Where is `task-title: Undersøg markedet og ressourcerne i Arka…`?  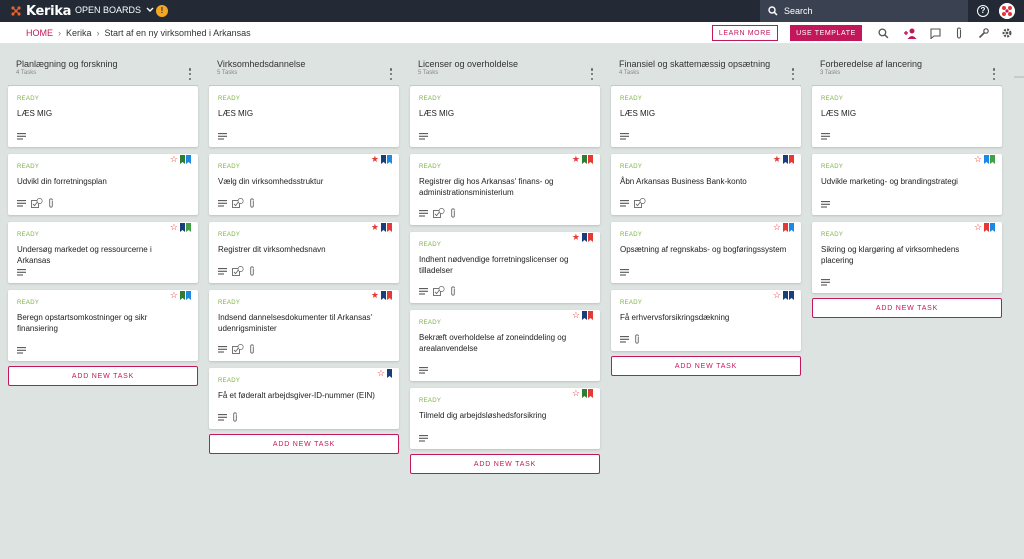 task-title: Undersøg markedet og ressourcerne i Arka… is located at coordinates (84, 255).